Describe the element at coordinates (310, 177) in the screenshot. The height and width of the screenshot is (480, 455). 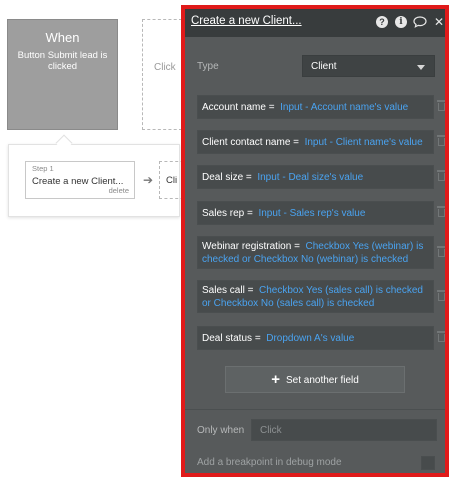
I see `field-expression: Input - Deal size's value` at that location.